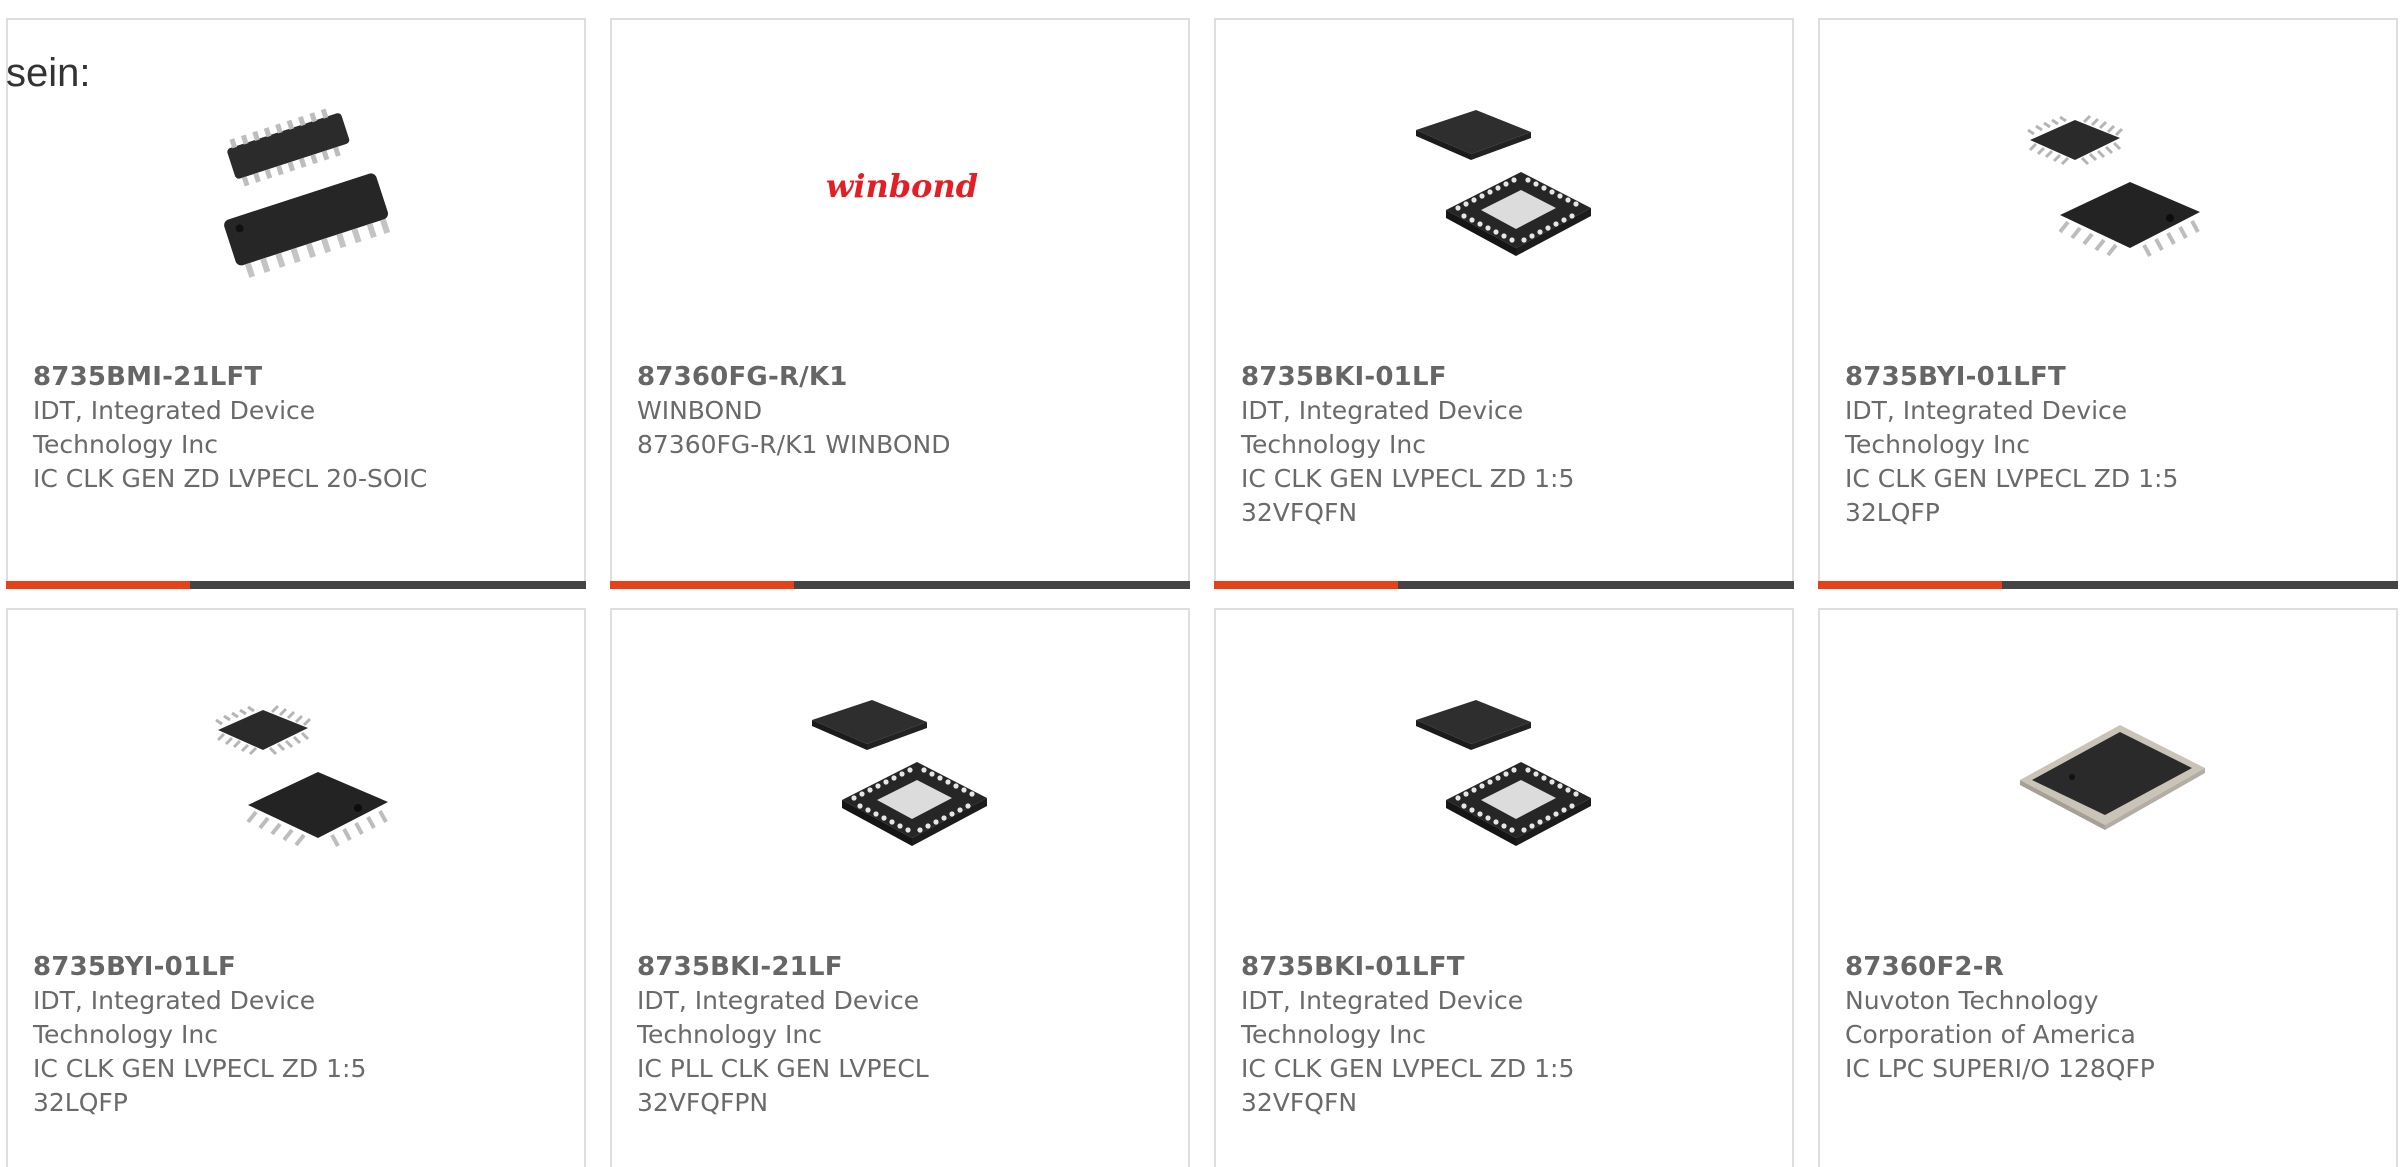  What do you see at coordinates (293, 377) in the screenshot?
I see `part-number: 8735BMI-21LFT` at bounding box center [293, 377].